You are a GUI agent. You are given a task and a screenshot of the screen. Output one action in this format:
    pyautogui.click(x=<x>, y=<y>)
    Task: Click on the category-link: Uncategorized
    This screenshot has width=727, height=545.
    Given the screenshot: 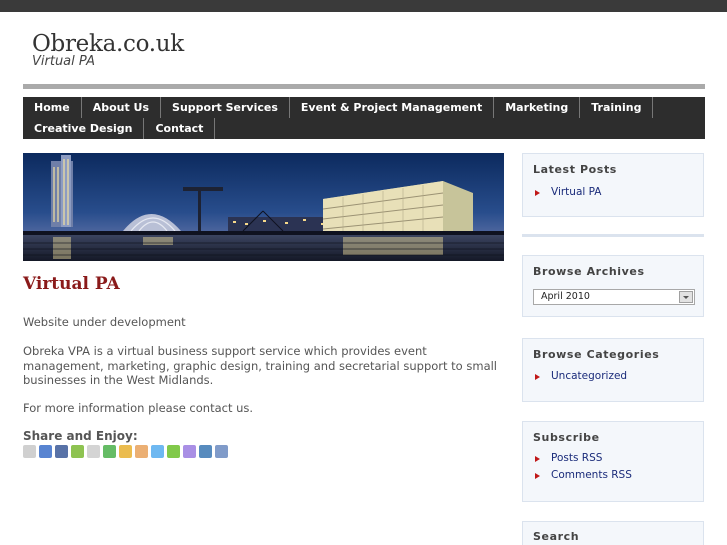 What is the action you would take?
    pyautogui.click(x=589, y=376)
    